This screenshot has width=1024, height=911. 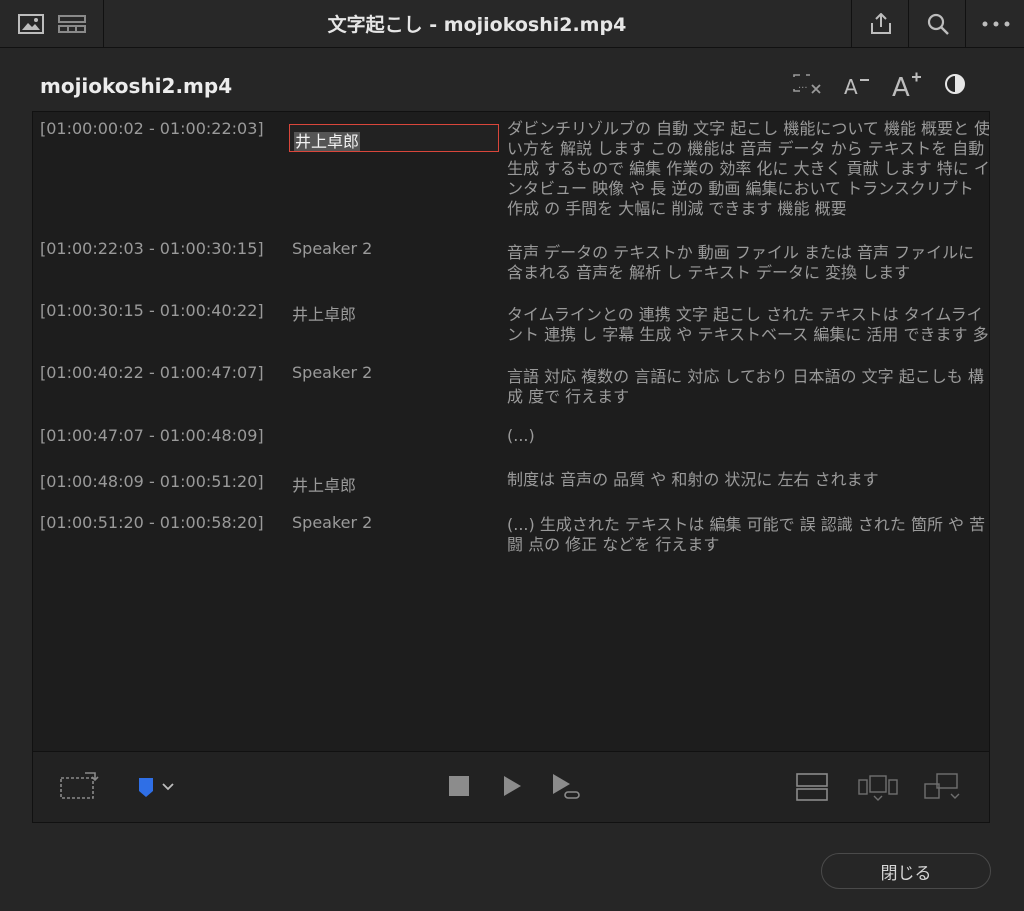 I want to click on close-button: 閉じる, so click(x=906, y=871).